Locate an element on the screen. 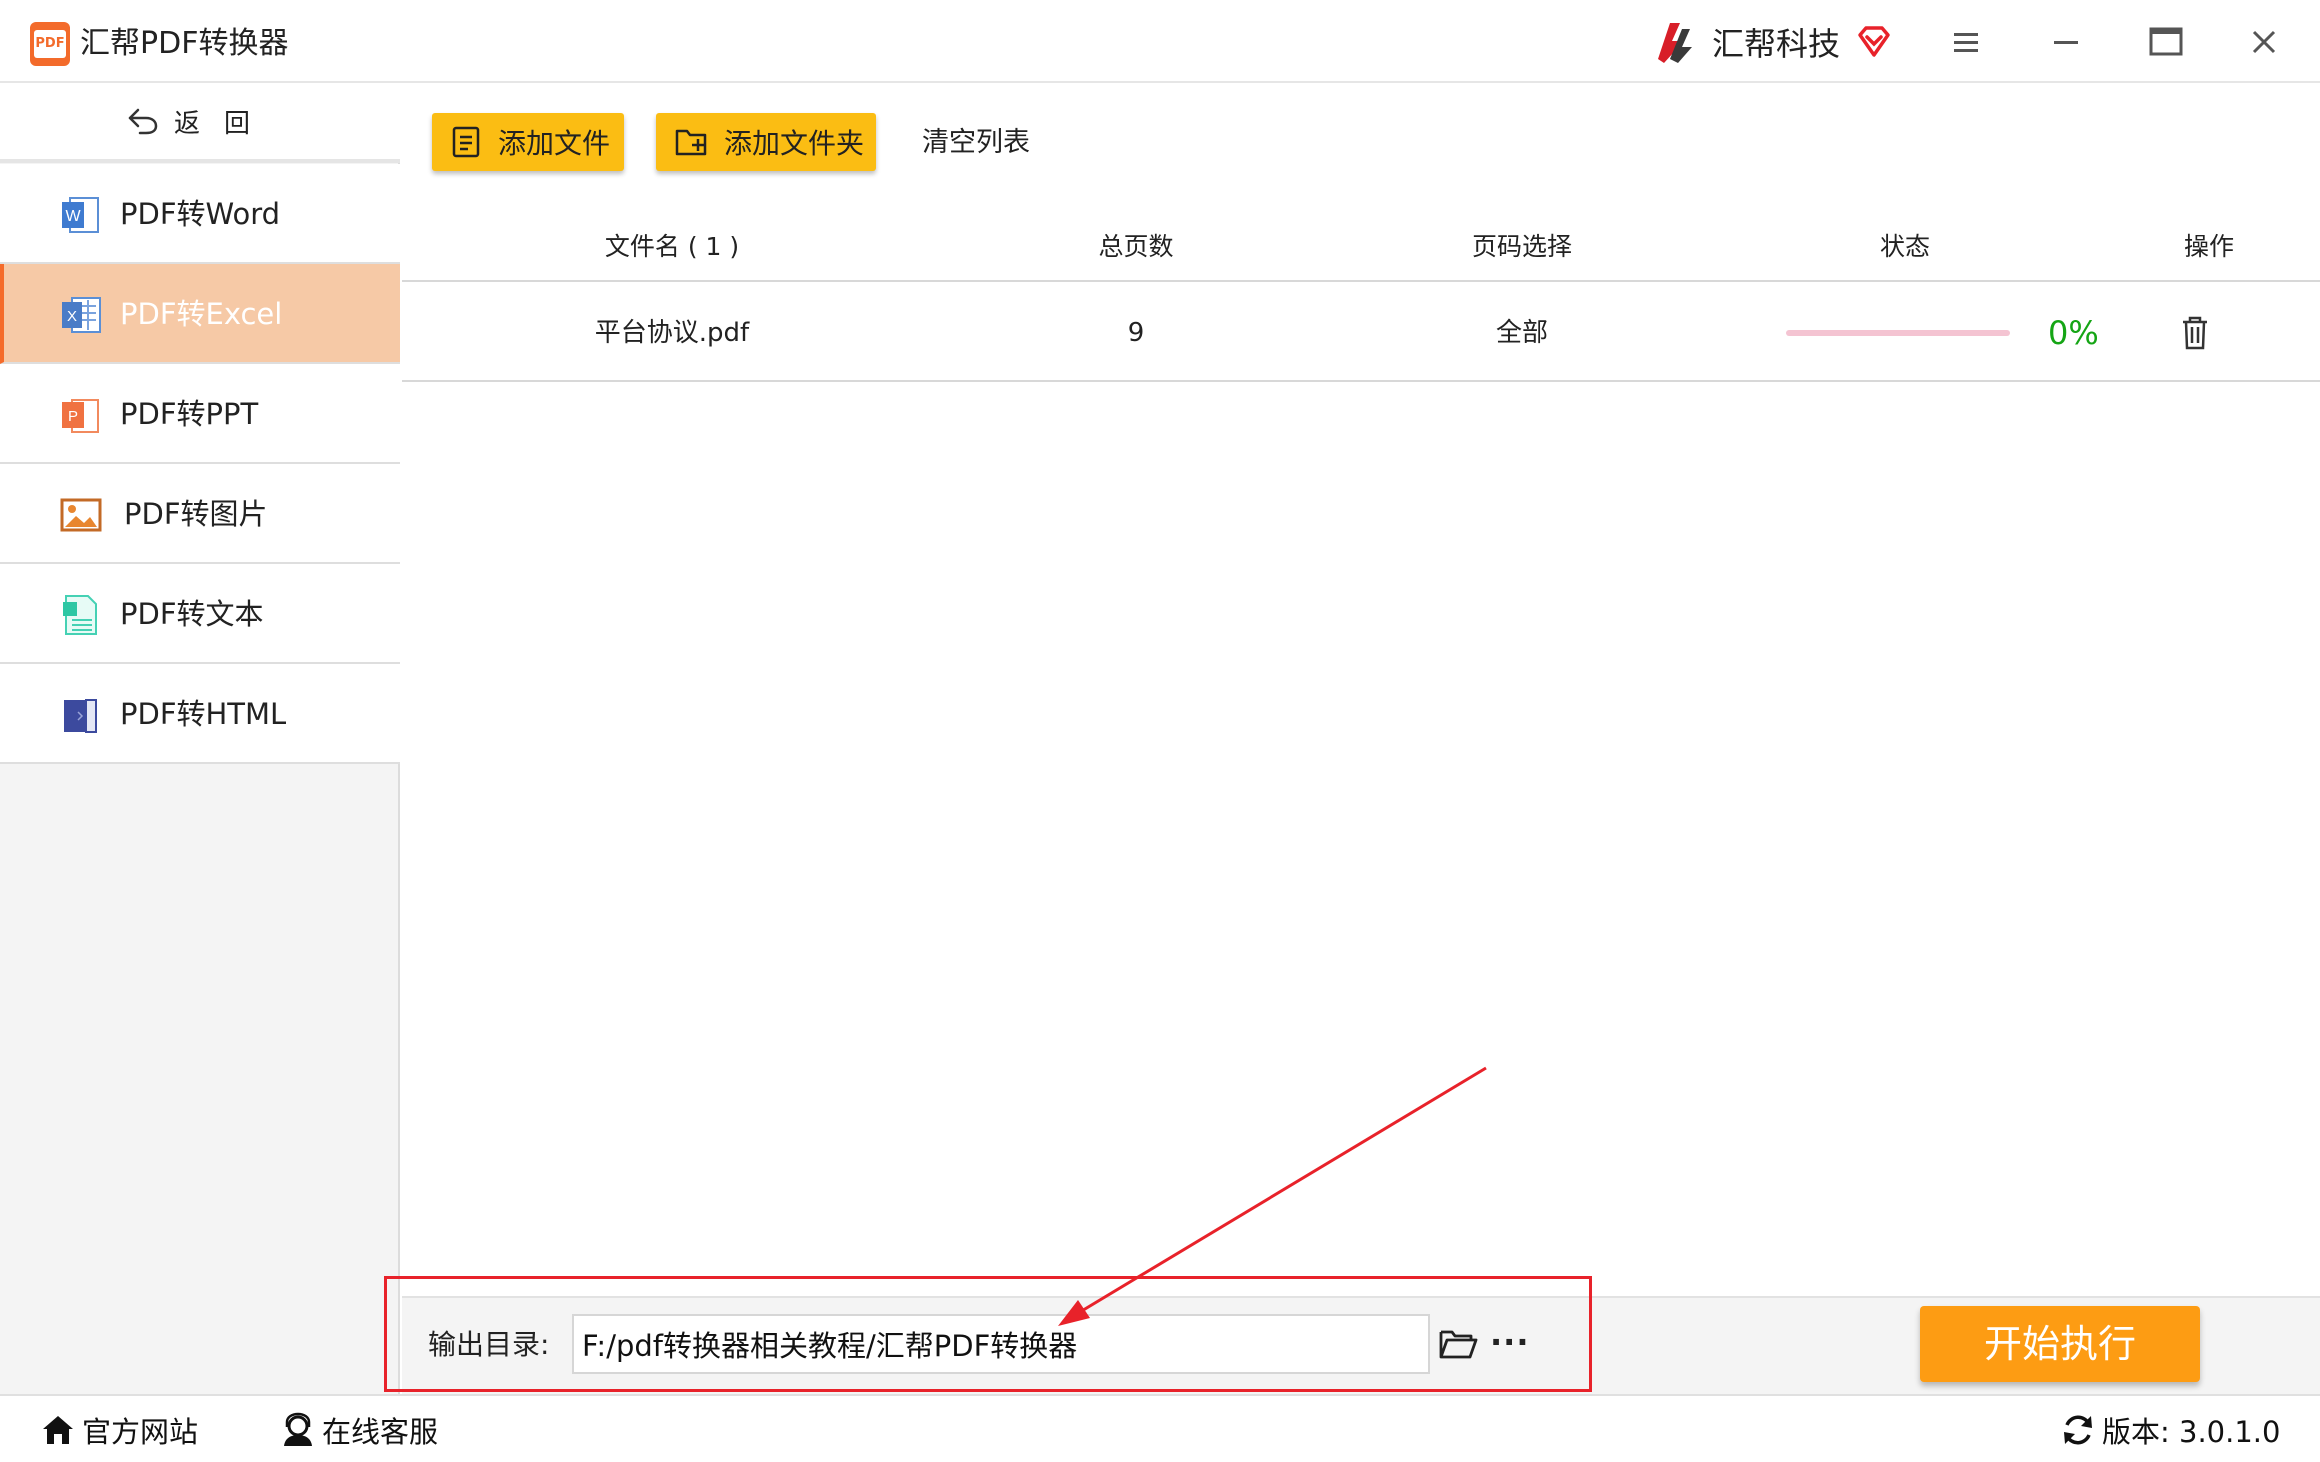  table-row: 平台协议.pdf 9 全部 0% is located at coordinates (1361, 333).